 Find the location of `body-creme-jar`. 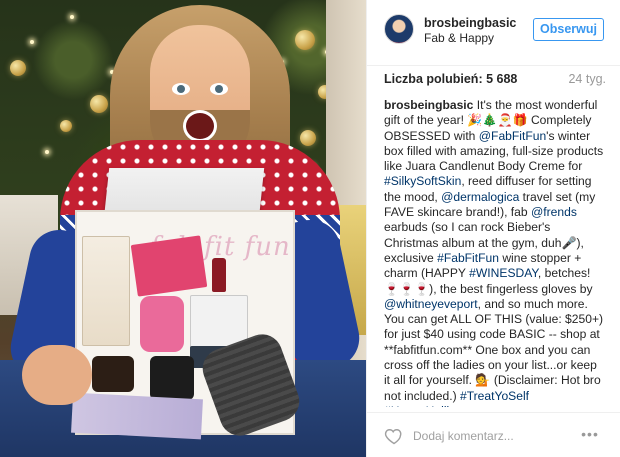

body-creme-jar is located at coordinates (113, 374).